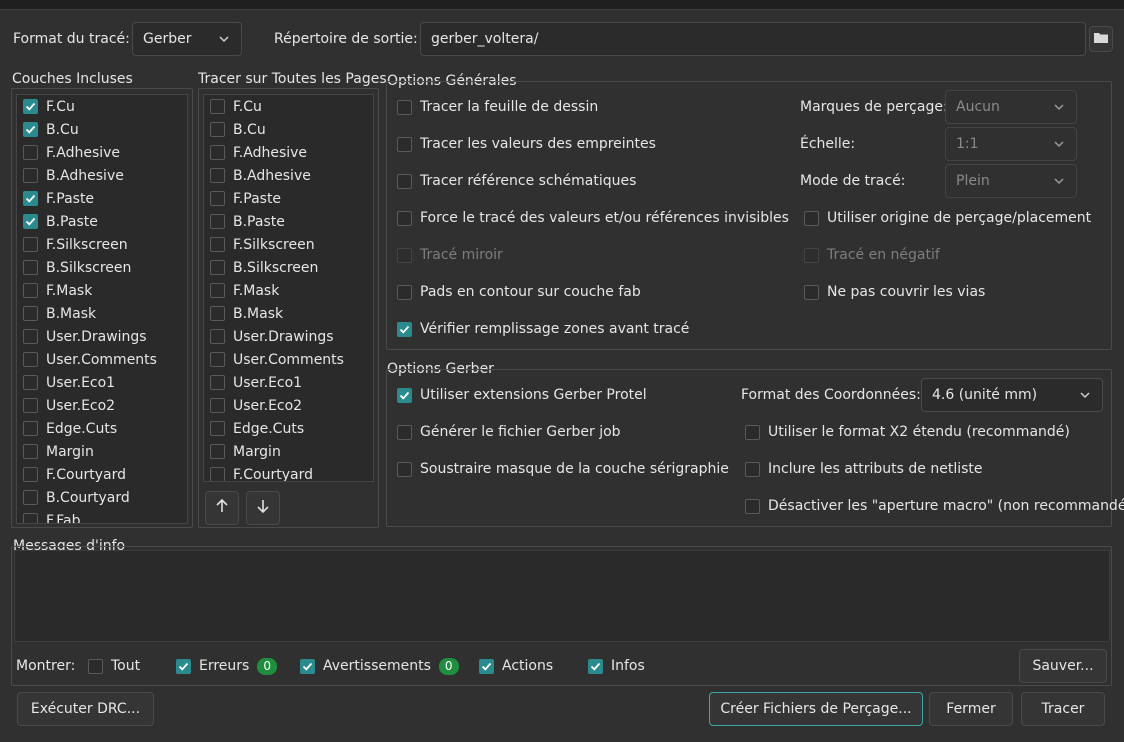  Describe the element at coordinates (616, 666) in the screenshot. I see `message-filter: Infos` at that location.